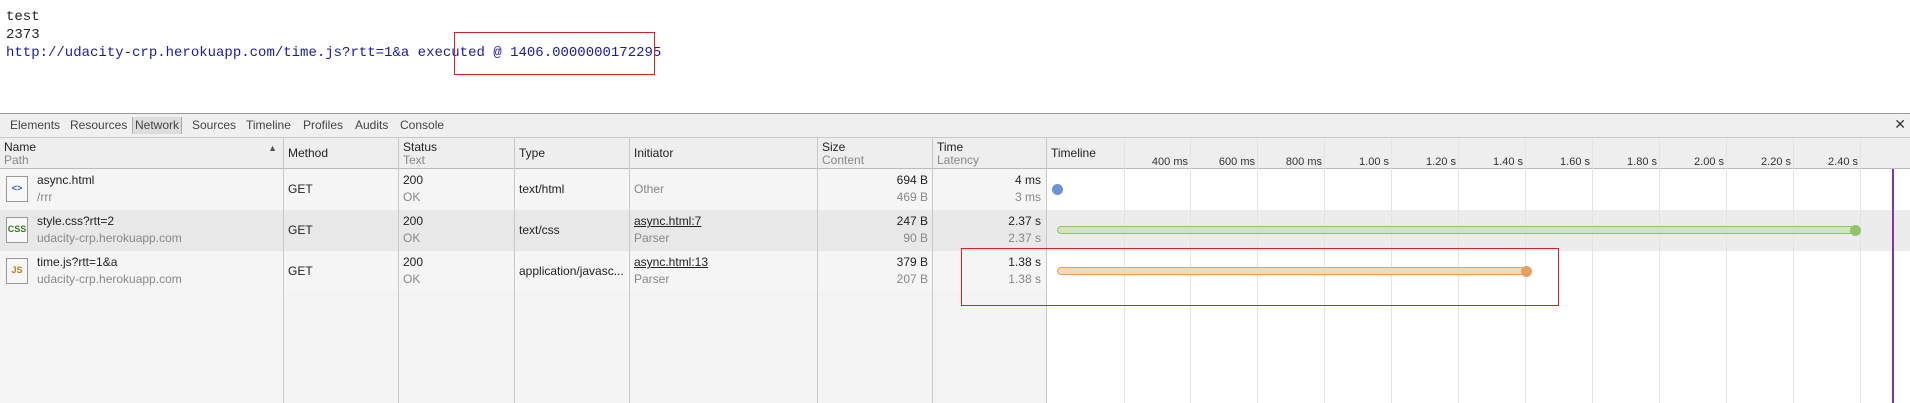 The image size is (1910, 403). What do you see at coordinates (17, 230) in the screenshot?
I see `css-file-icon: CSS` at bounding box center [17, 230].